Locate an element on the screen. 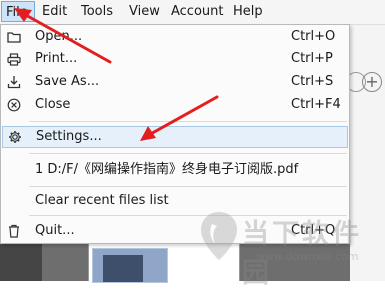 The width and height of the screenshot is (385, 290). save-as-shortcut: Ctrl+S is located at coordinates (312, 81).